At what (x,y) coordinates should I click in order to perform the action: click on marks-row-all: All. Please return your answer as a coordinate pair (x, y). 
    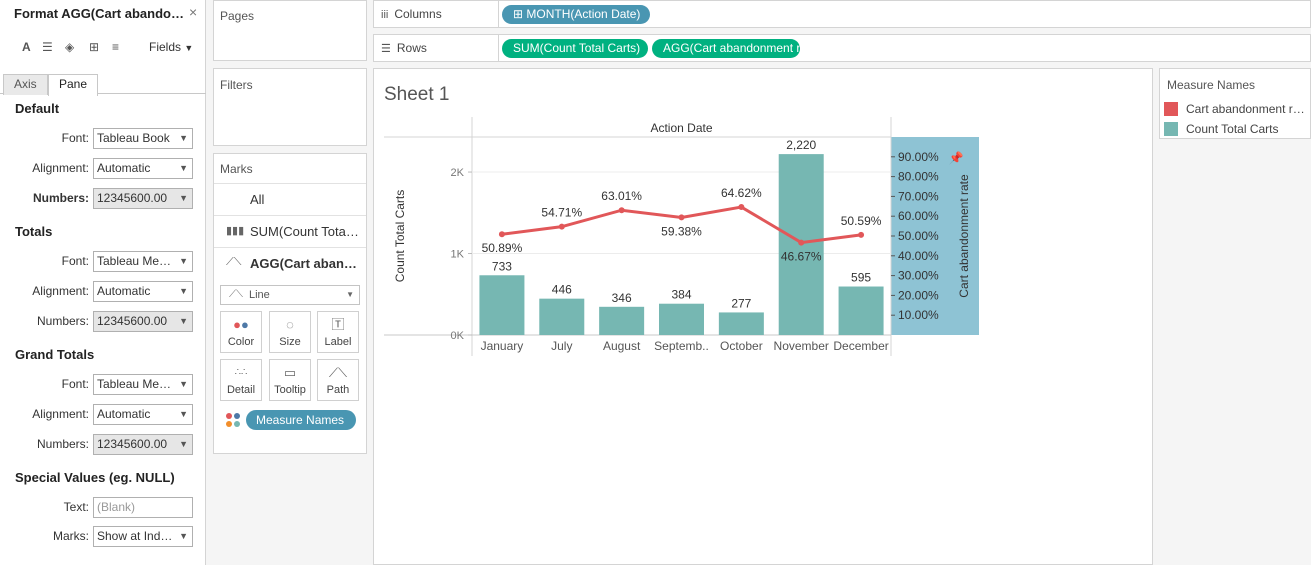
    Looking at the image, I should click on (290, 198).